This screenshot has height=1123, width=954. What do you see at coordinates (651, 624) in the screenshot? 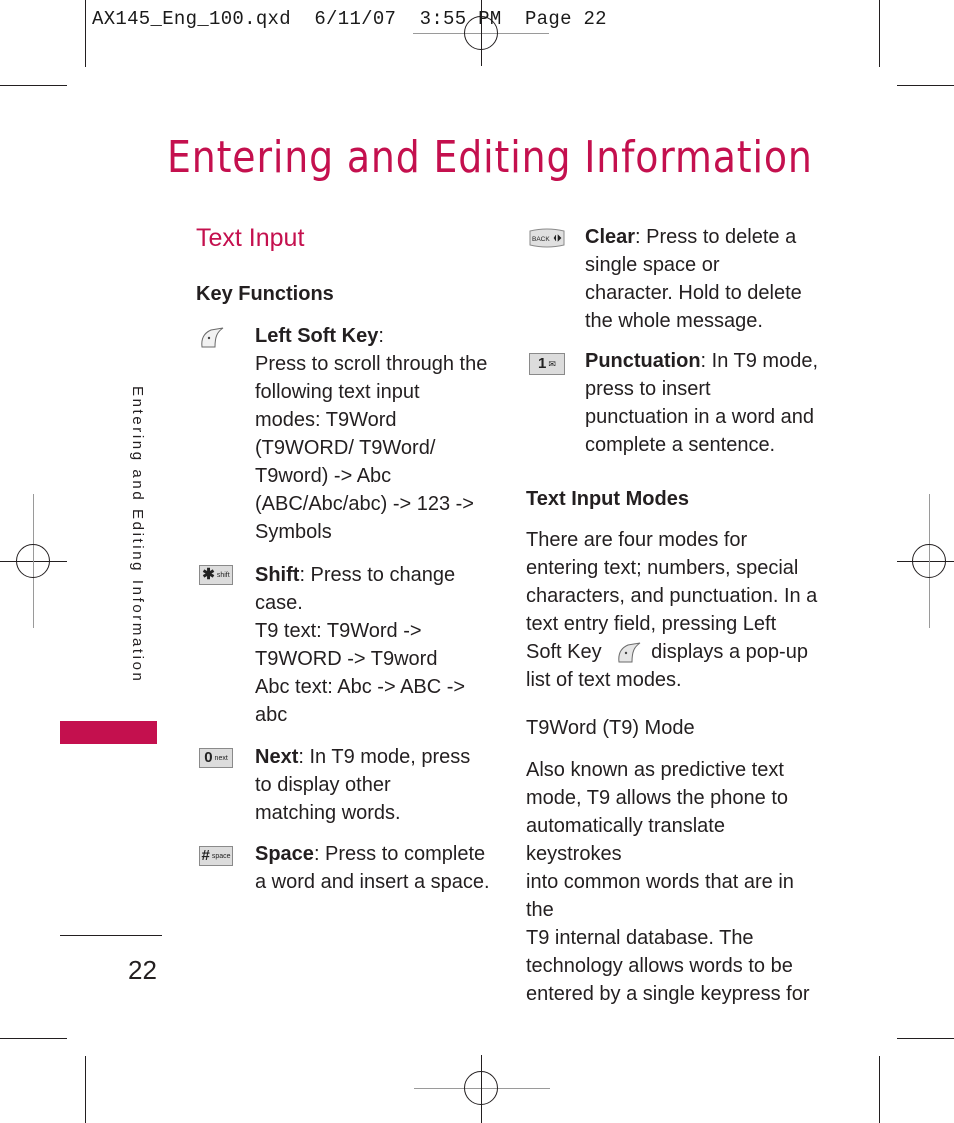
I see `paragraph-line: text entry field, pressing Left` at bounding box center [651, 624].